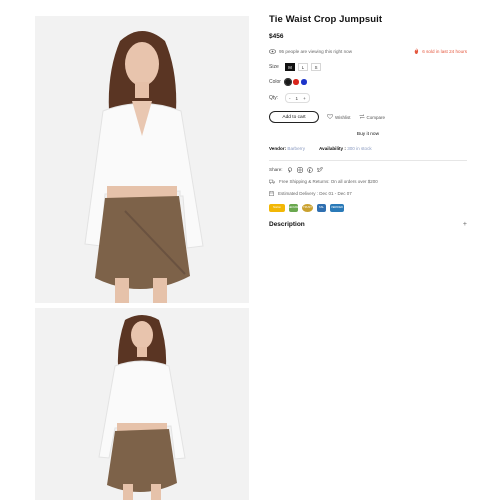  I want to click on product-title: Tie Waist Crop Jumpsuit, so click(326, 19).